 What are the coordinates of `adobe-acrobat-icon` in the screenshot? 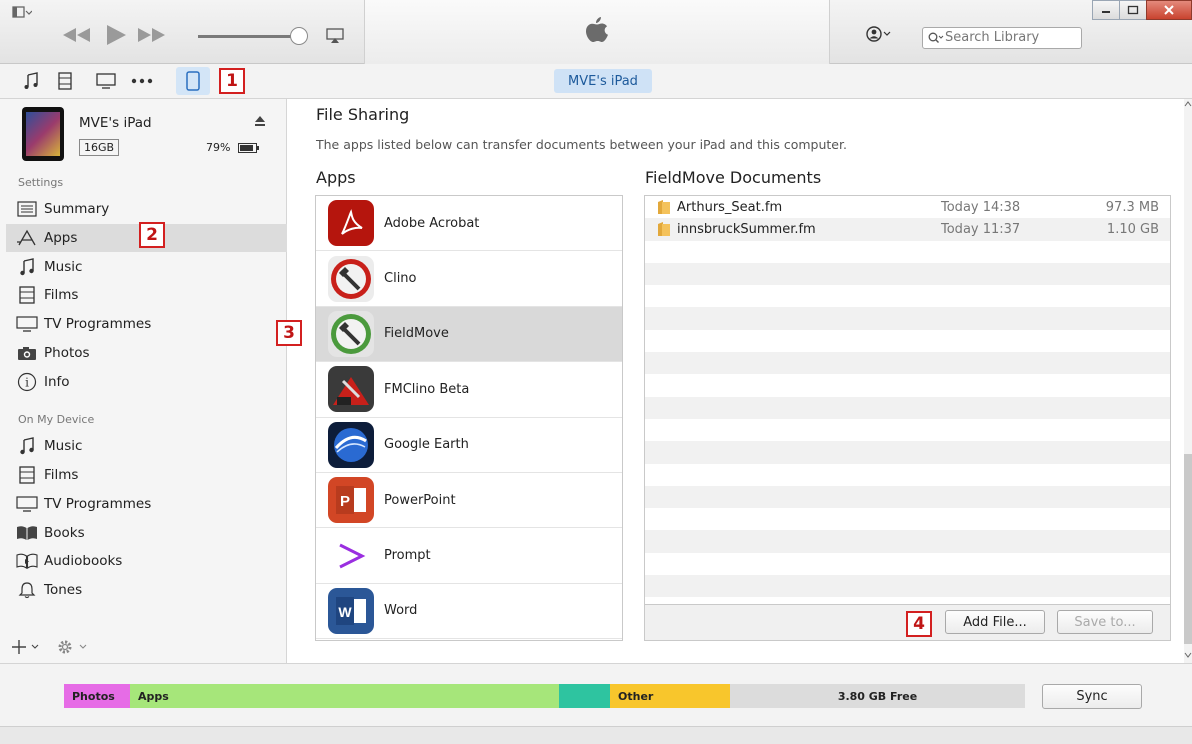 It's located at (351, 223).